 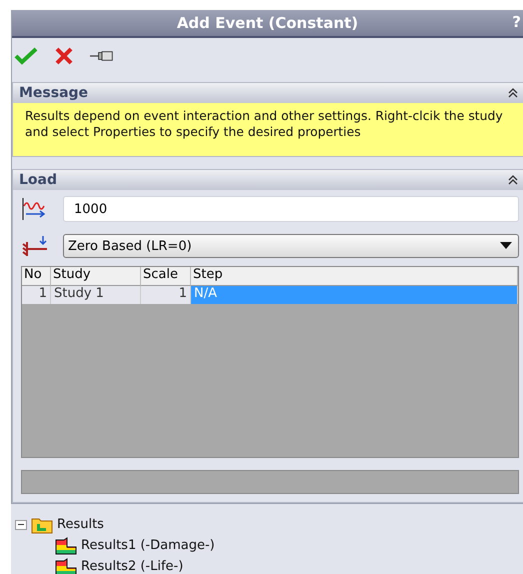 What do you see at coordinates (53, 93) in the screenshot?
I see `section-title: Message` at bounding box center [53, 93].